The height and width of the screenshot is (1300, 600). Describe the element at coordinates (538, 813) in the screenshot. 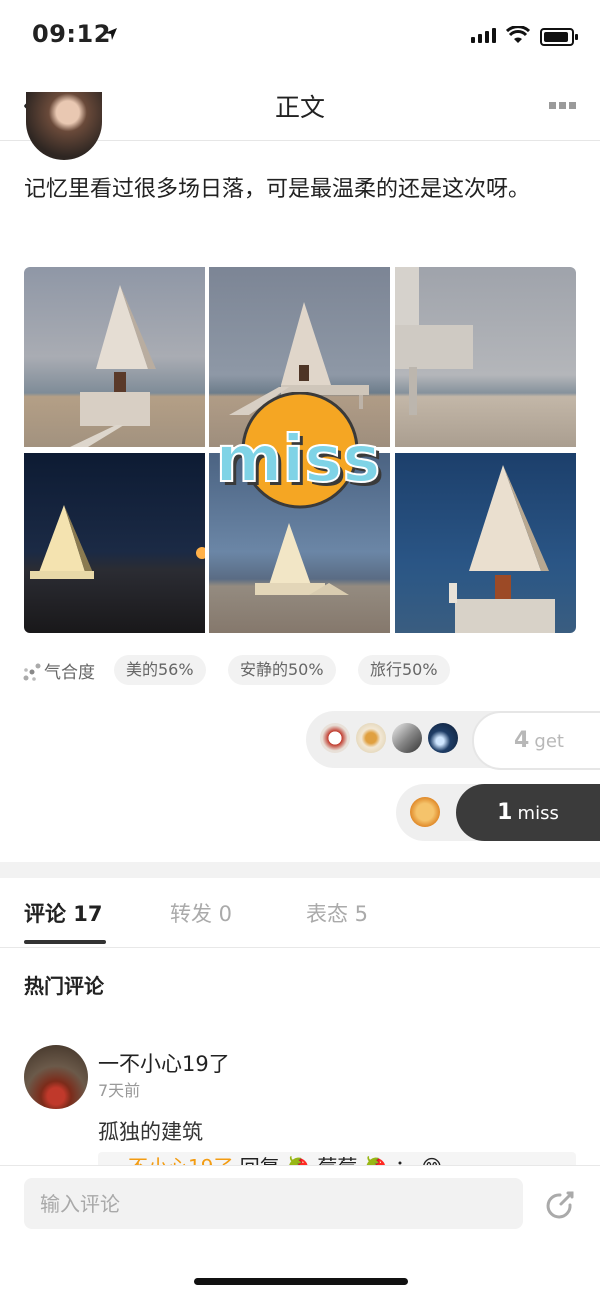

I see `miss-label: miss` at that location.